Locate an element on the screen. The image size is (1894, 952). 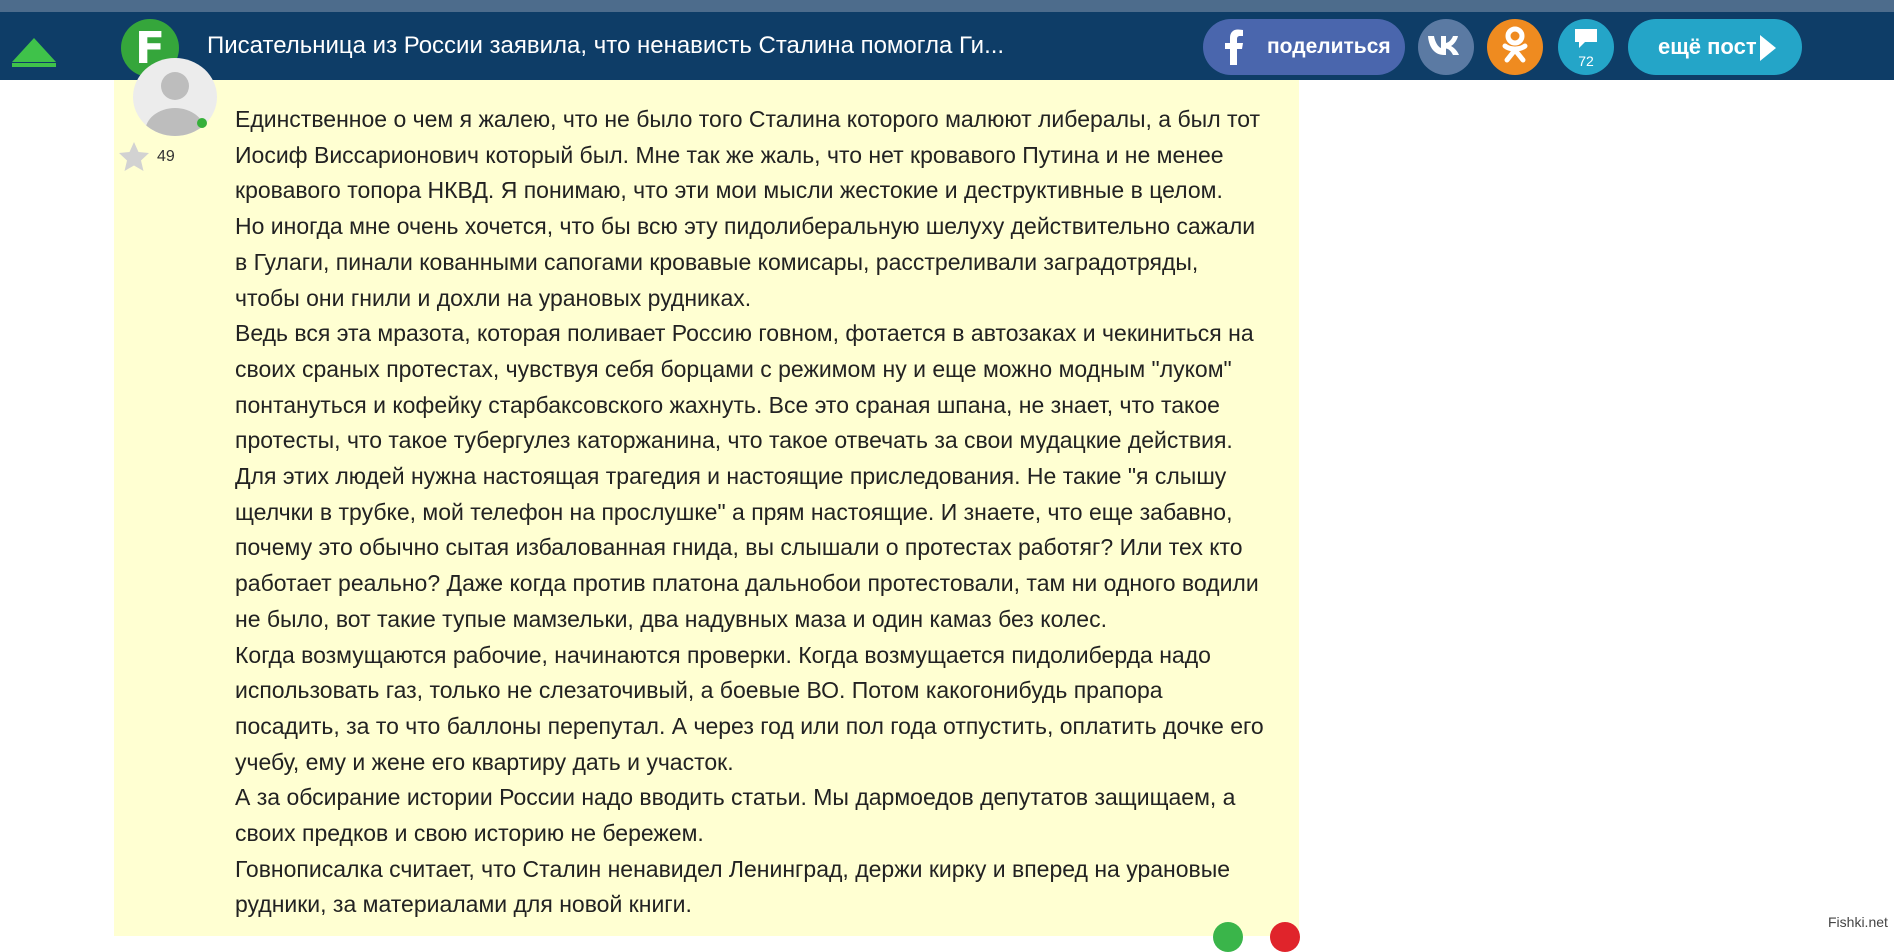
comment-line: своих предков и свою историю не бережем. is located at coordinates (469, 833).